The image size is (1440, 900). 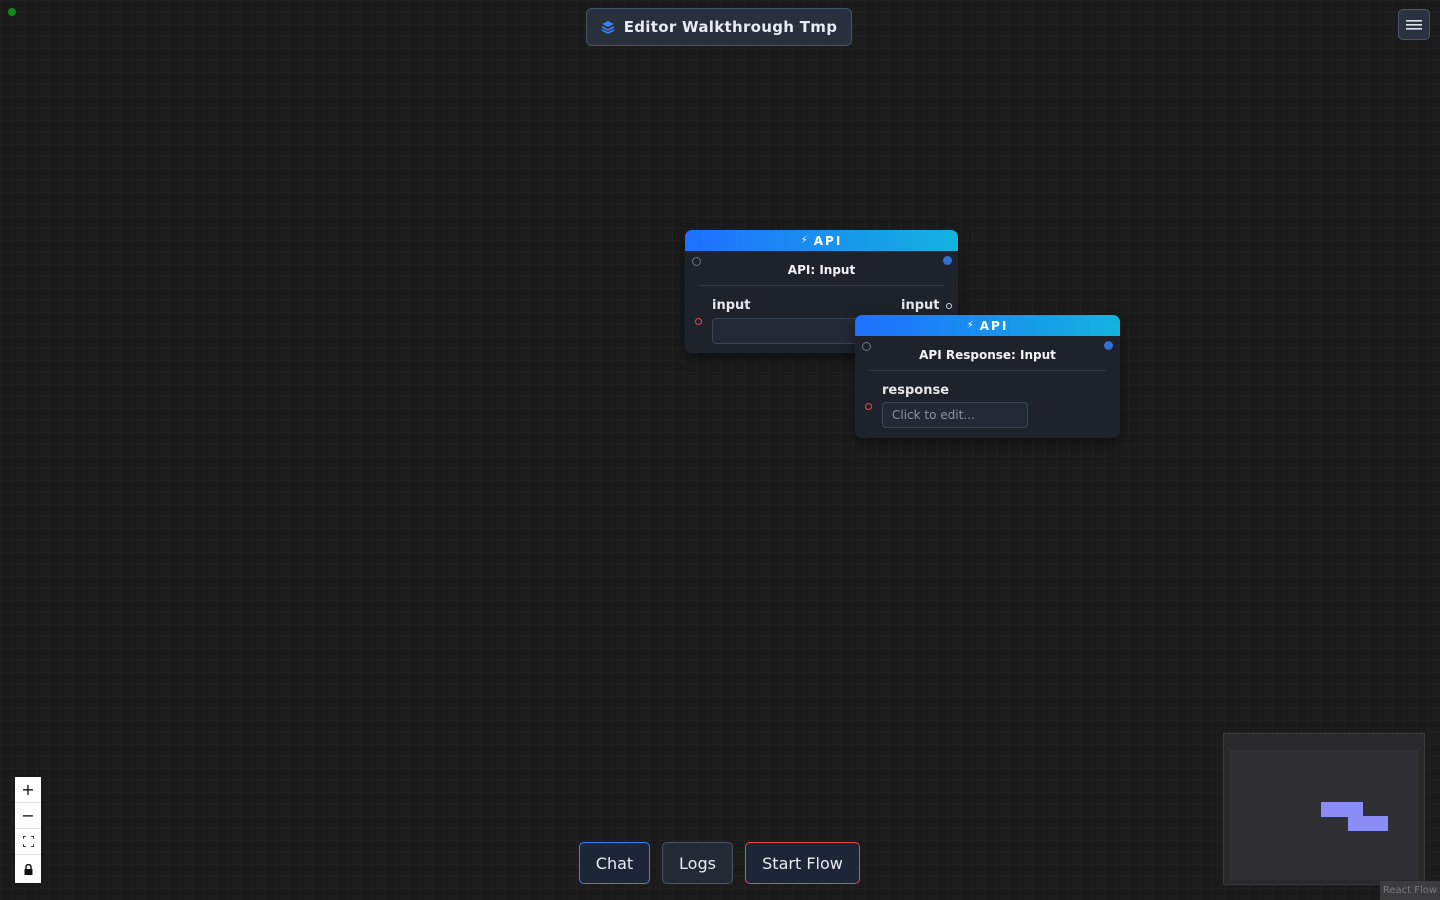 What do you see at coordinates (730, 27) in the screenshot?
I see `project-title: Editor Walkthrough Tmp` at bounding box center [730, 27].